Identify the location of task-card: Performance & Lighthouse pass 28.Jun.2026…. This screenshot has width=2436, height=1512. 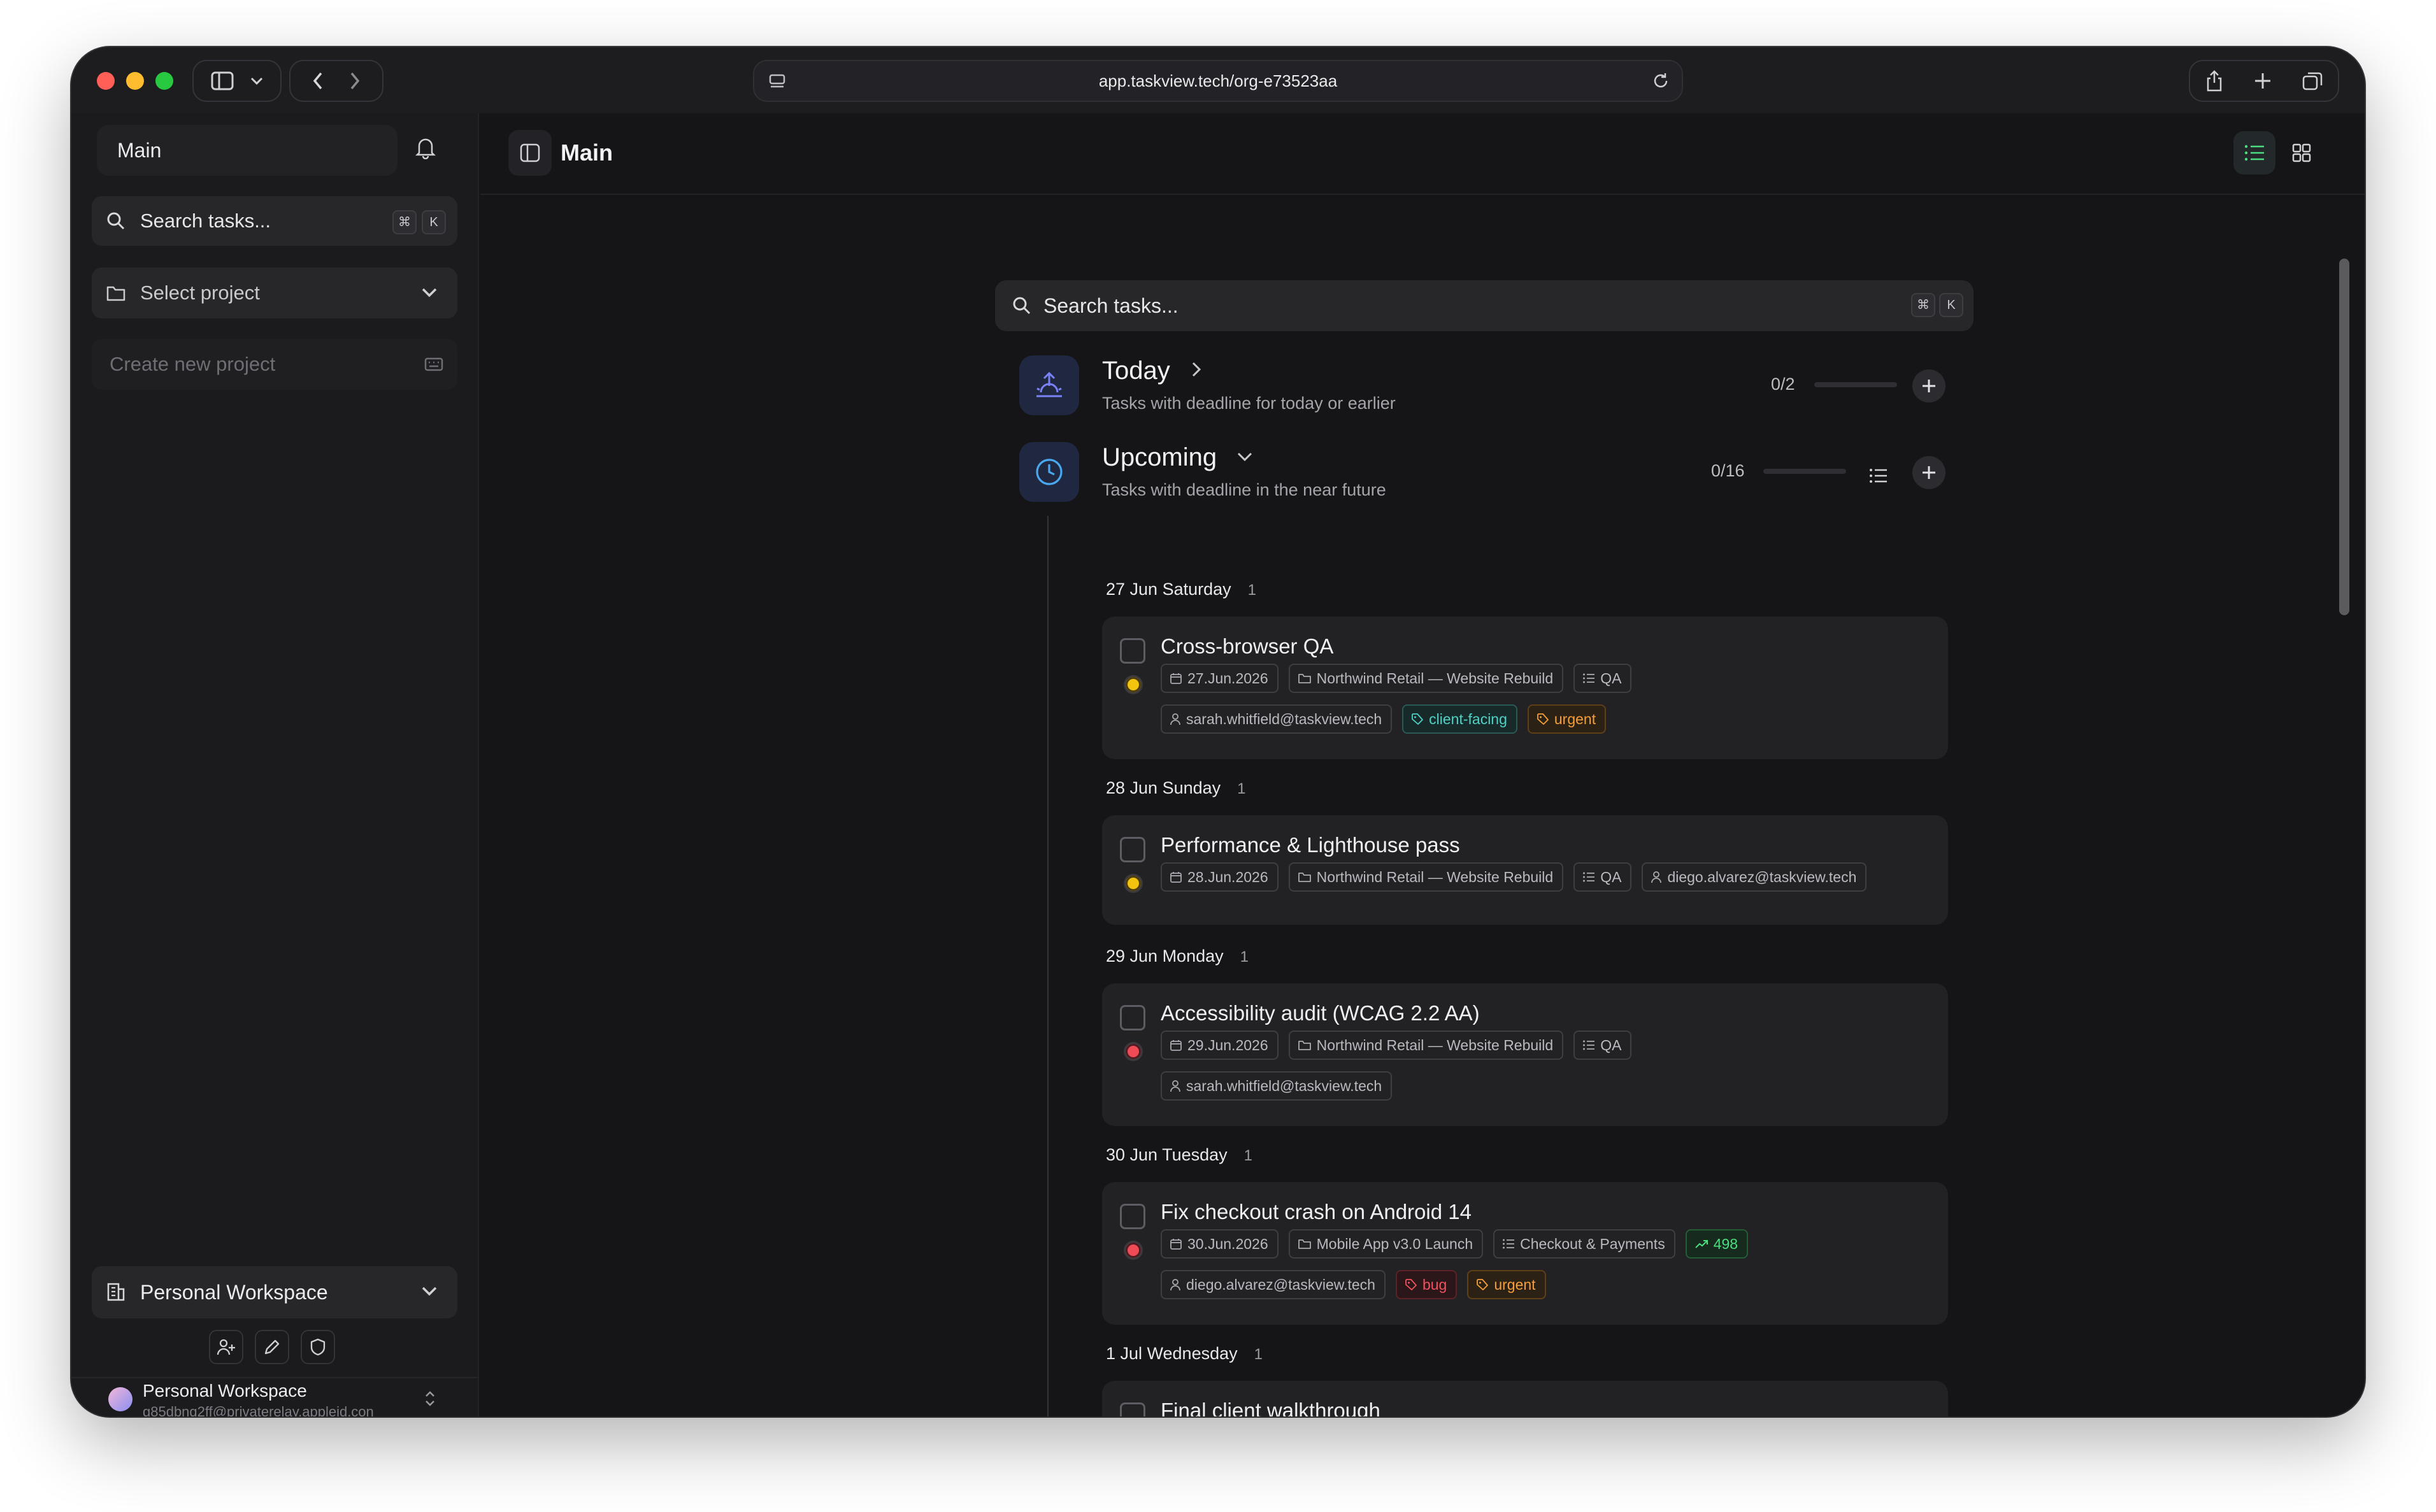
(1525, 870).